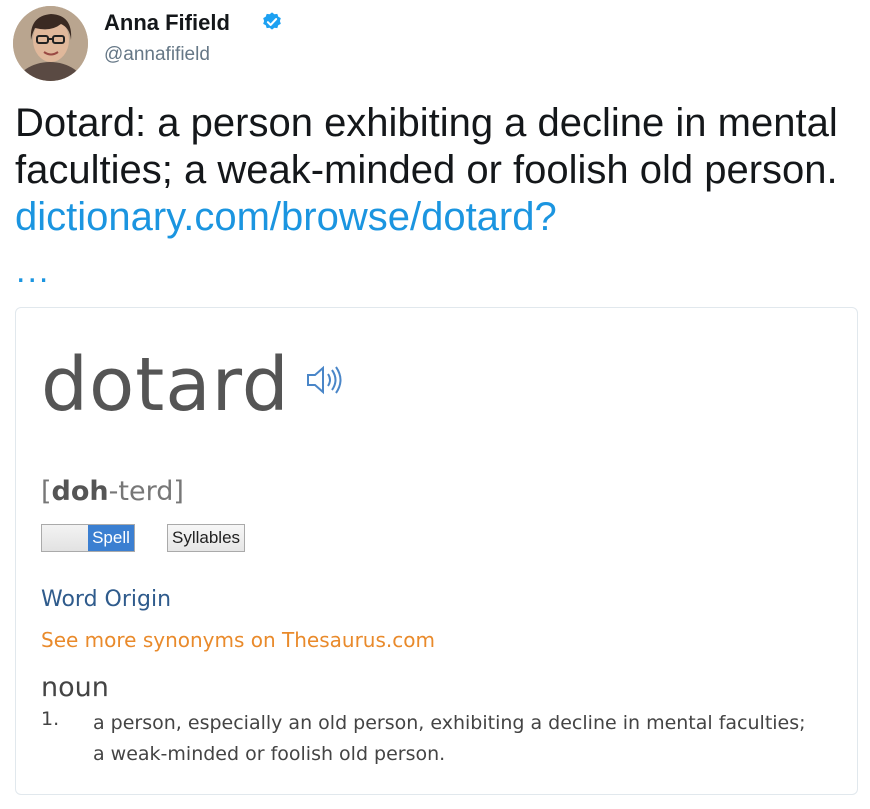 This screenshot has height=809, width=870. I want to click on tweet-link: dictionary.com/browse/dotard?, so click(286, 217).